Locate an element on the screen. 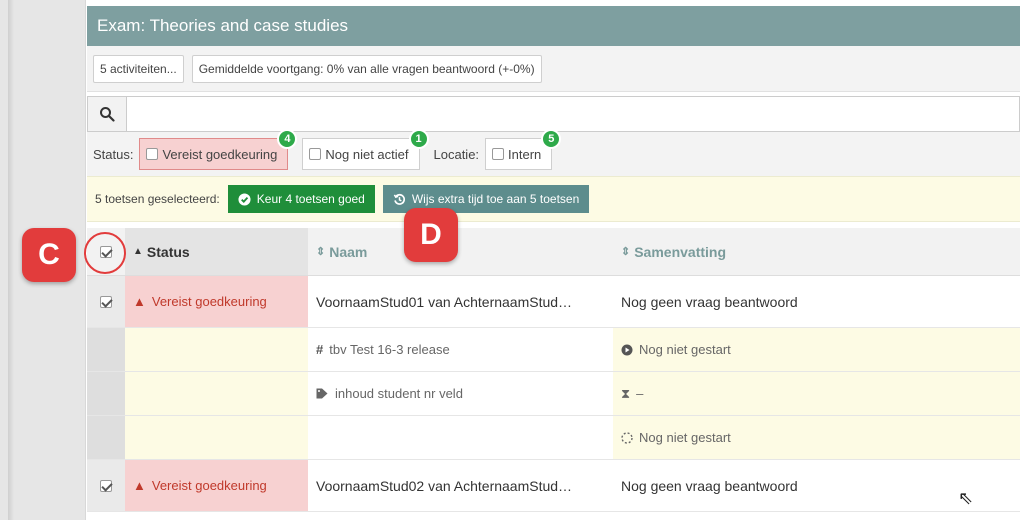  filter-intern: Intern 5 is located at coordinates (523, 149).